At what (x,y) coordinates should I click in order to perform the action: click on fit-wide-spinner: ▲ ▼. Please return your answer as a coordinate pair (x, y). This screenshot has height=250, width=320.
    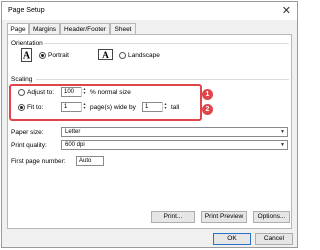
    Looking at the image, I should click on (84, 107).